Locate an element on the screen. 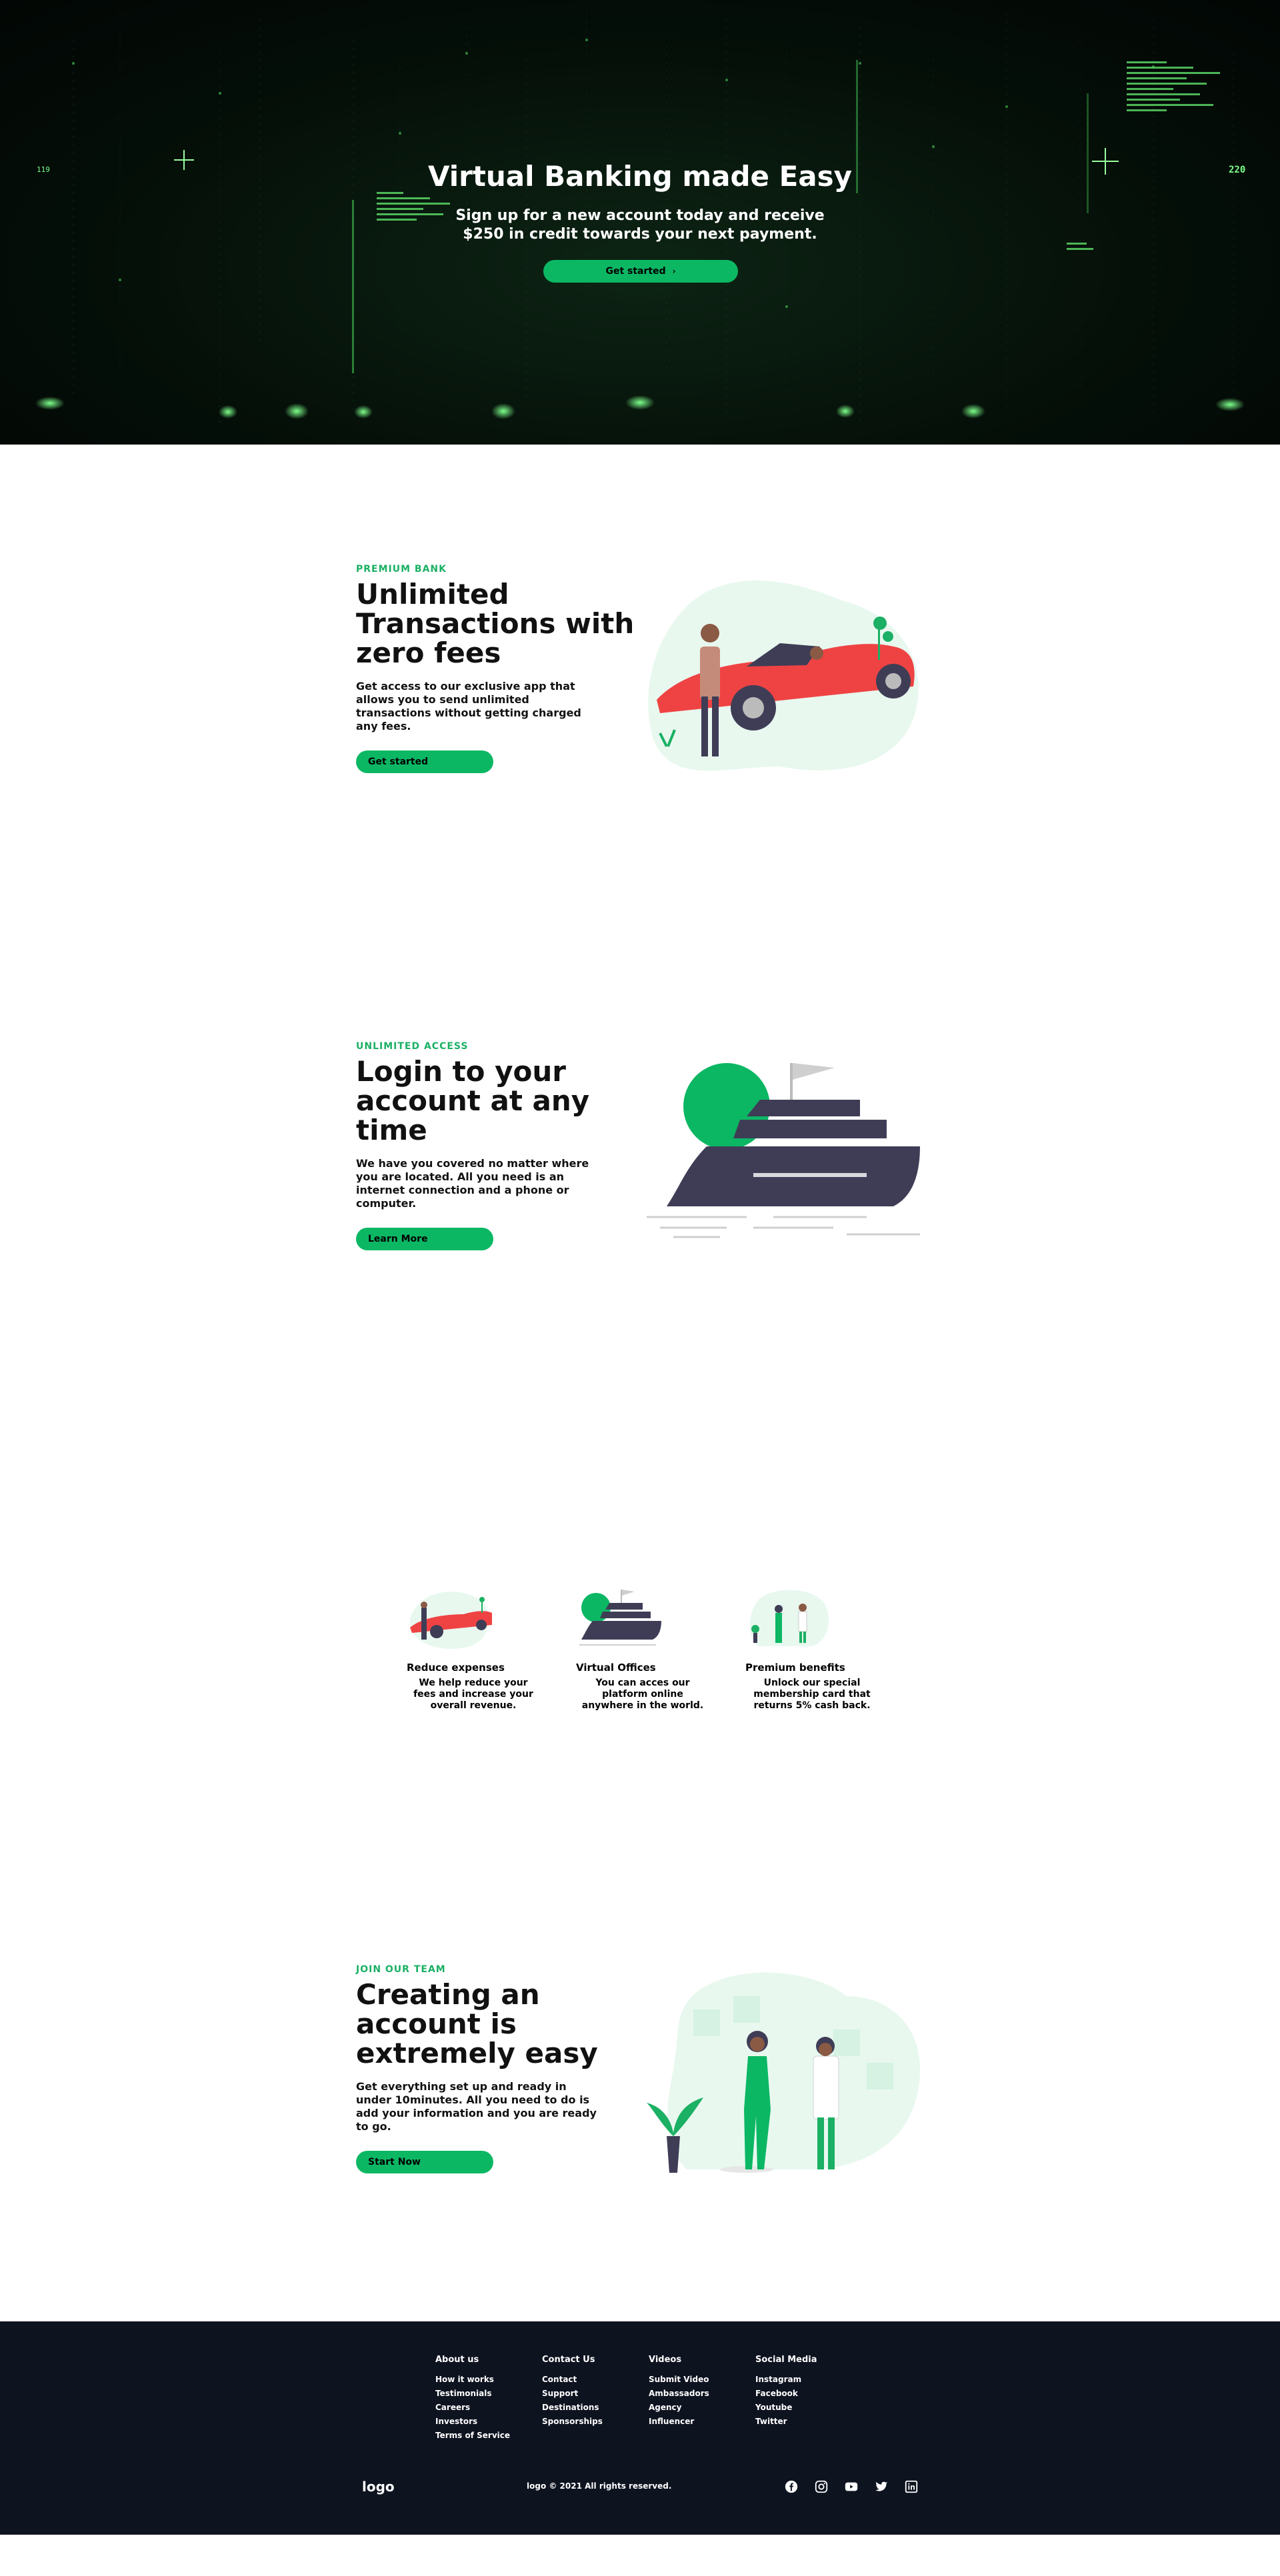  learn-more-button: Learn More is located at coordinates (424, 1239).